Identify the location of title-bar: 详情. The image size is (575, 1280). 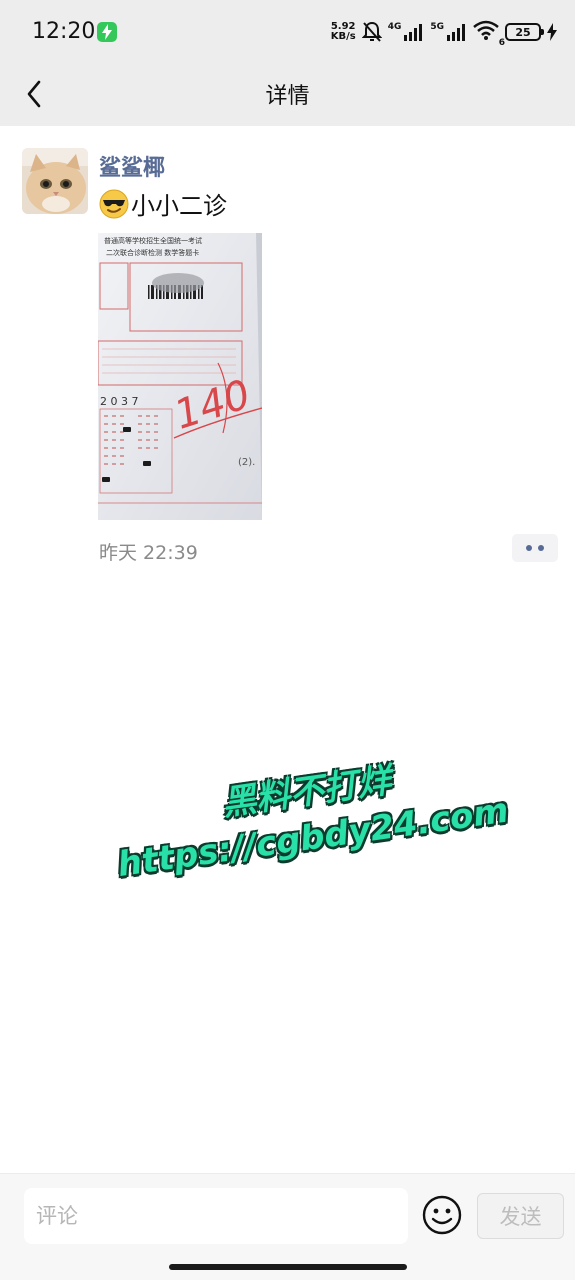
(287, 94).